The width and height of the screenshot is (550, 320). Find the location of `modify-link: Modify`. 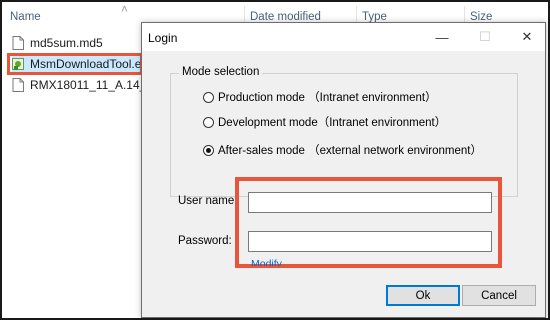

modify-link: Modify is located at coordinates (266, 262).